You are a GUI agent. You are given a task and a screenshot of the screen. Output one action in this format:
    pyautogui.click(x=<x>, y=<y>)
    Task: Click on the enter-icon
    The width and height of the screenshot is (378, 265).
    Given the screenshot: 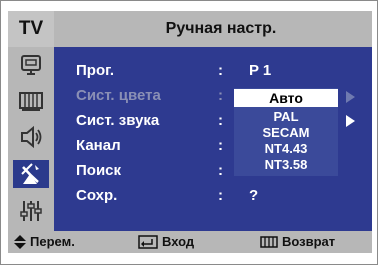 What is the action you would take?
    pyautogui.click(x=148, y=242)
    